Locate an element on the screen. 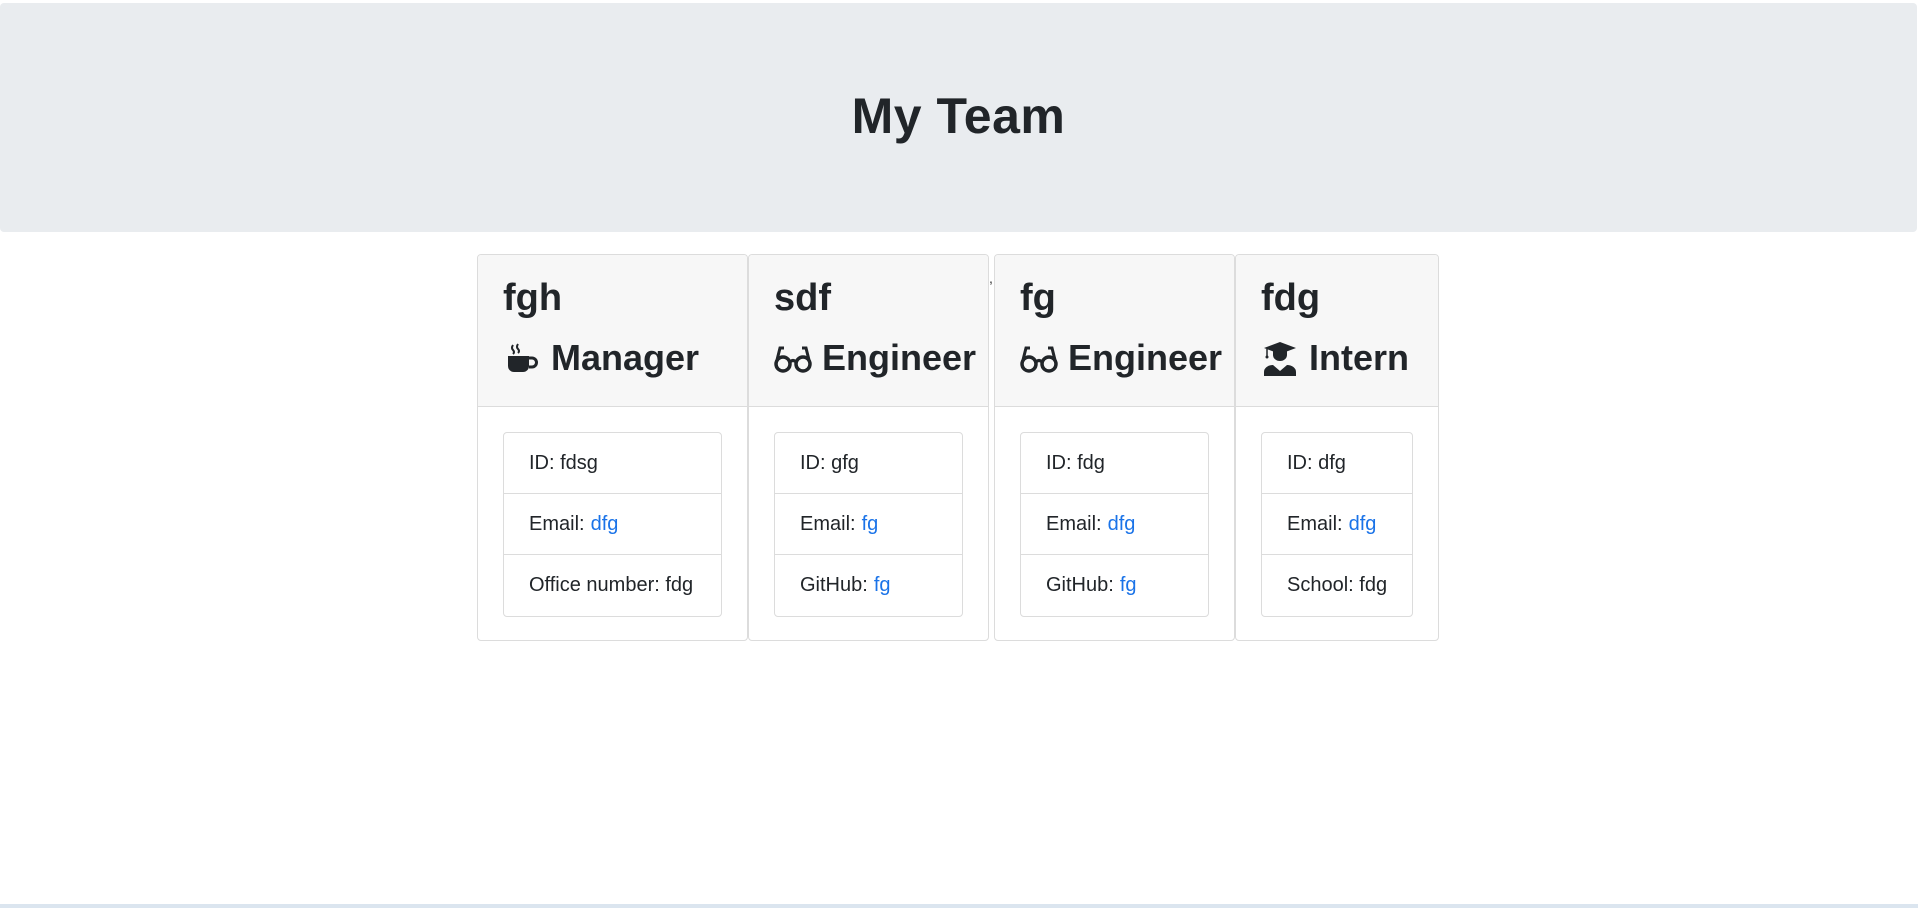  page-title: My Team is located at coordinates (958, 115).